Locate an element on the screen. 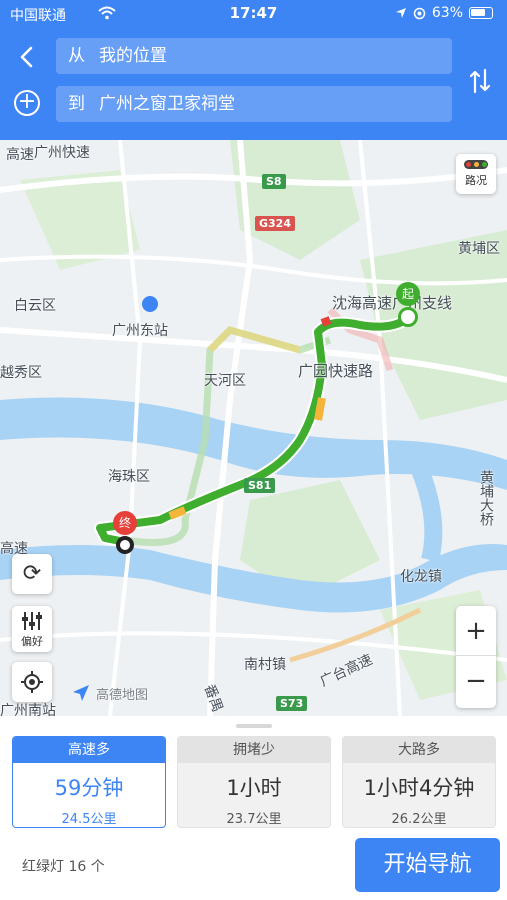 The width and height of the screenshot is (507, 900). map-label: 高速 is located at coordinates (20, 155).